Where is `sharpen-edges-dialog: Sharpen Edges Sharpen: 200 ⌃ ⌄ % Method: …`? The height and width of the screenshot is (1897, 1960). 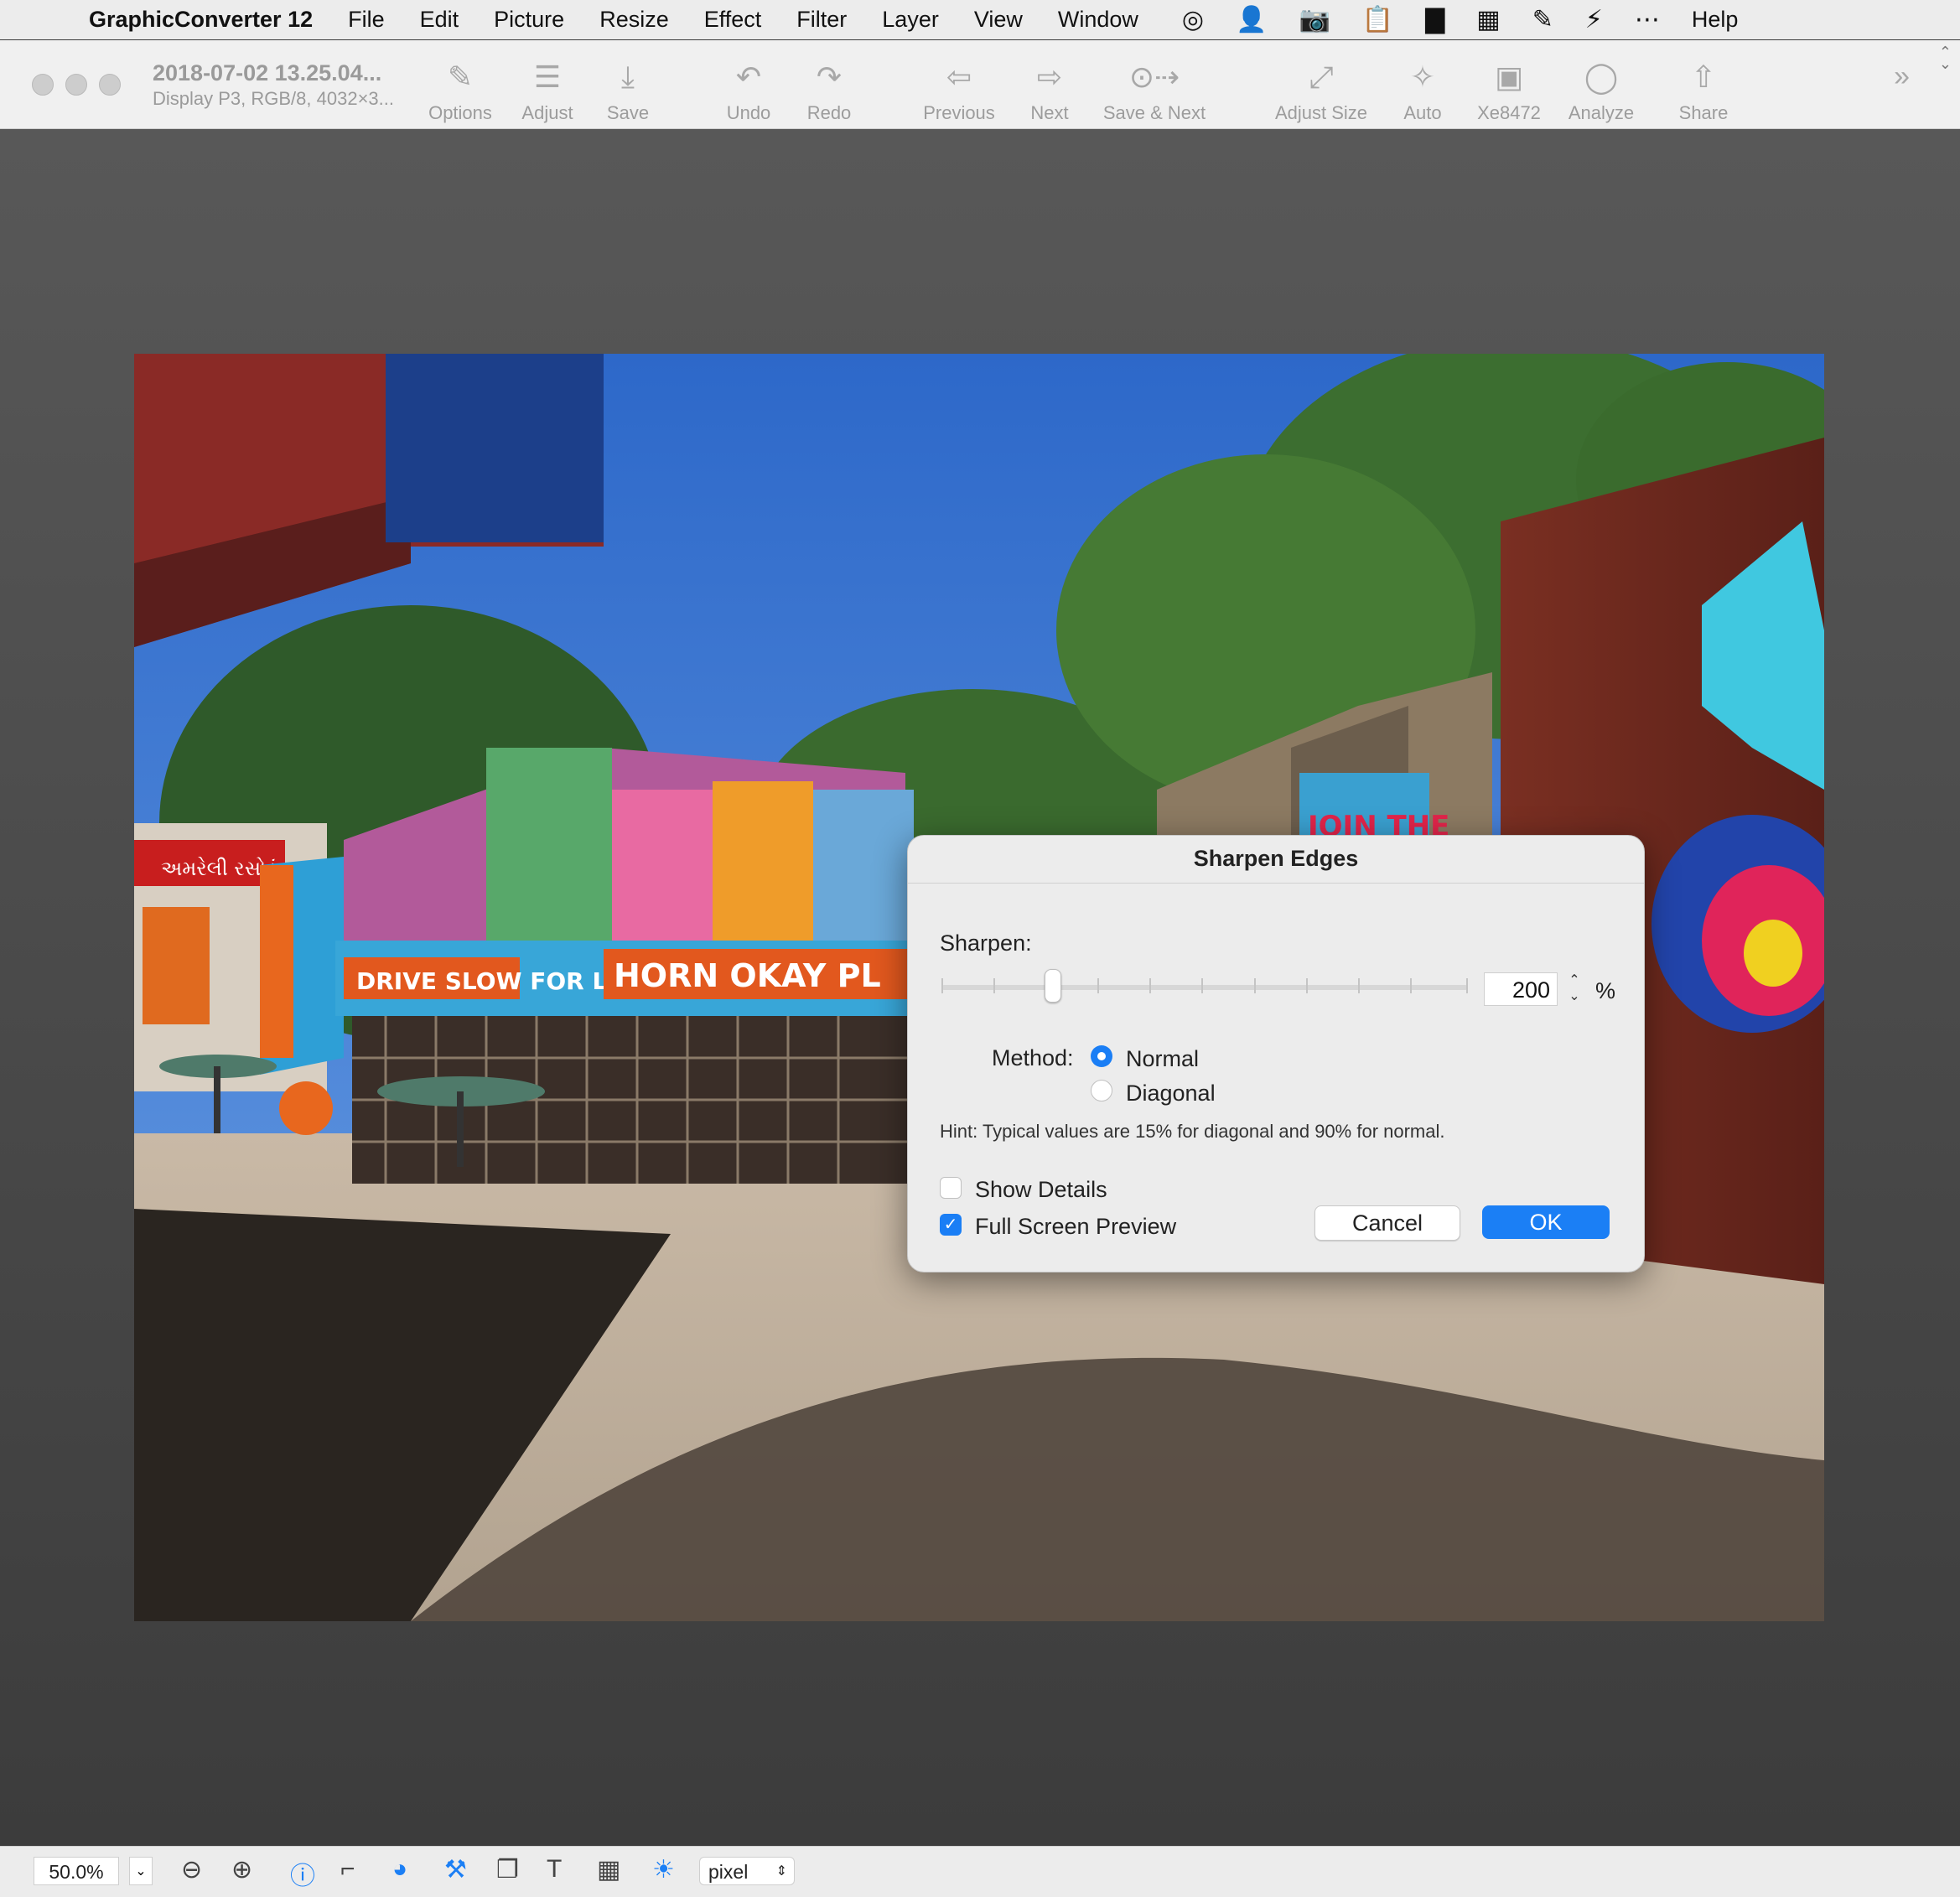
sharpen-edges-dialog: Sharpen Edges Sharpen: 200 ⌃ ⌄ % Method: … is located at coordinates (1276, 1053).